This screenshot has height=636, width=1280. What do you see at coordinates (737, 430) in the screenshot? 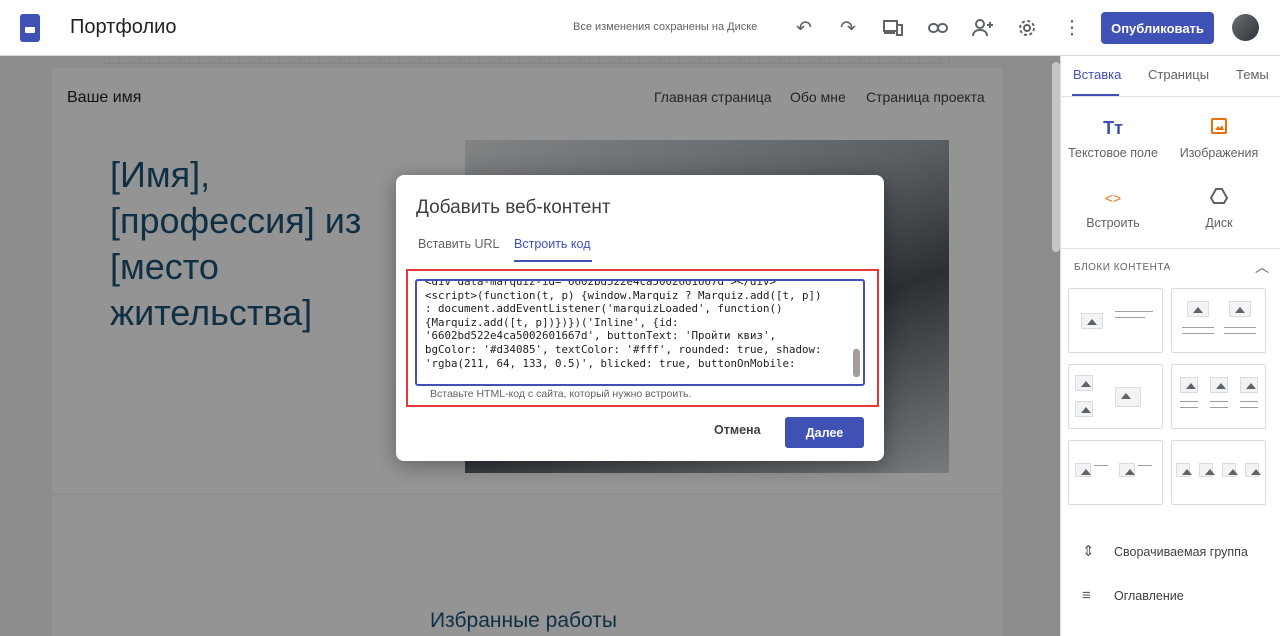
I see `cancel-button: Отмена` at bounding box center [737, 430].